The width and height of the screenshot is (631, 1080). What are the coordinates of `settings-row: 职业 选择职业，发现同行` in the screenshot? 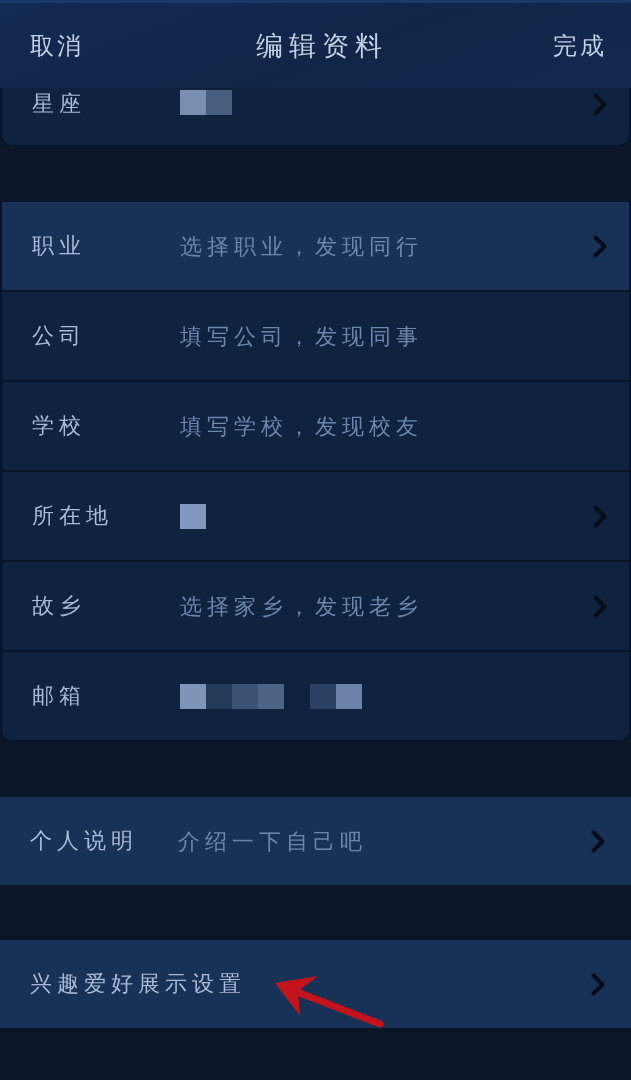 It's located at (315, 246).